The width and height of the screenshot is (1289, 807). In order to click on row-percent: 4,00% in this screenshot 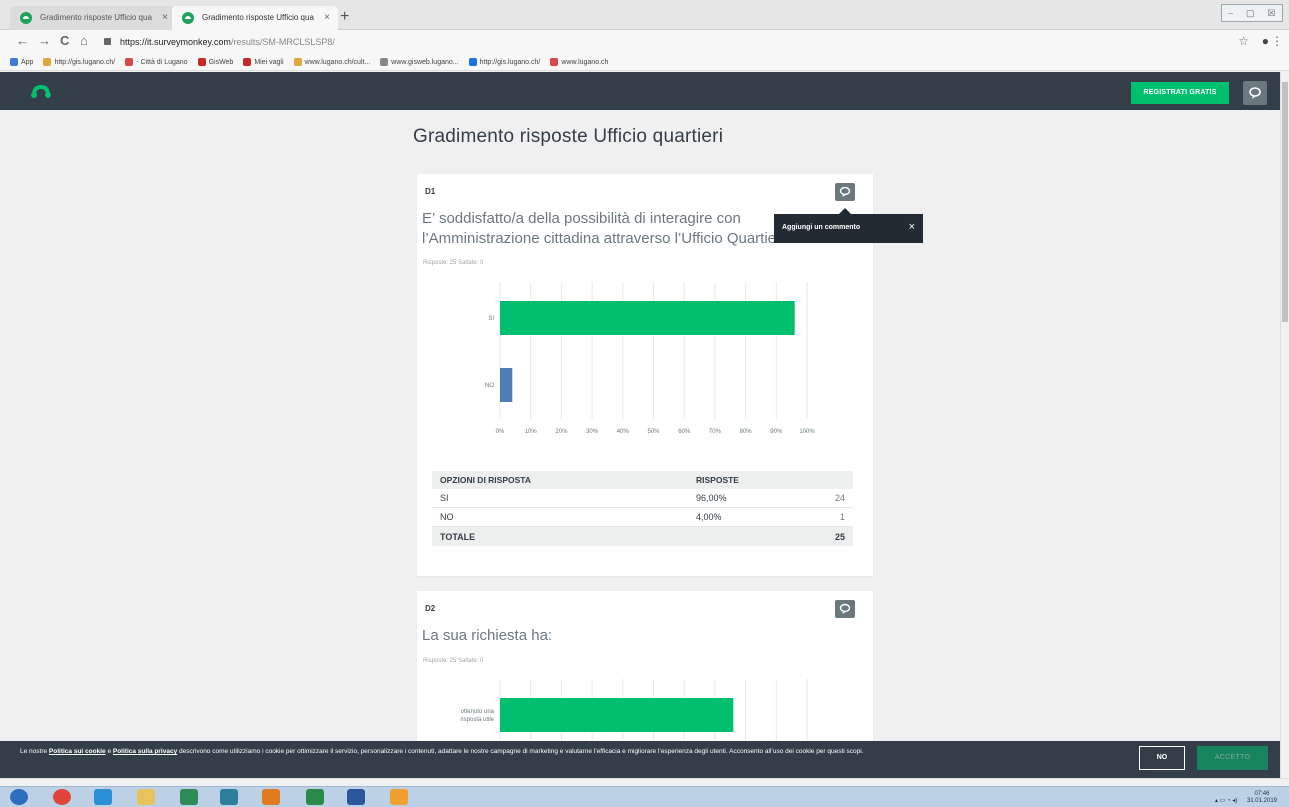, I will do `click(709, 517)`.